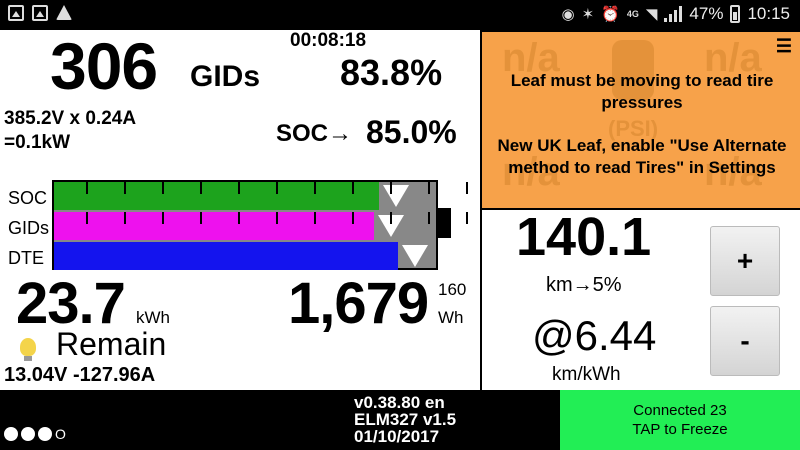 The height and width of the screenshot is (450, 800). What do you see at coordinates (225, 76) in the screenshot?
I see `gids-unit: GIDs` at bounding box center [225, 76].